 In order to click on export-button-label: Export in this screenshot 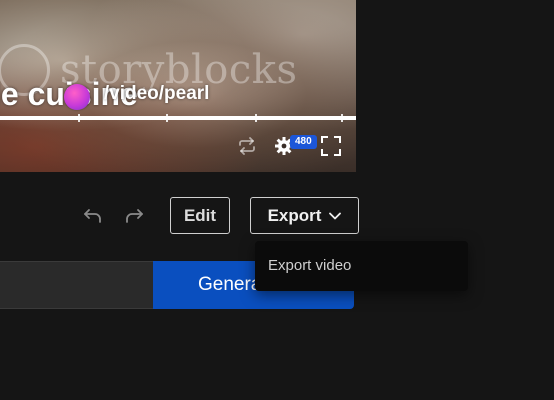, I will do `click(294, 215)`.